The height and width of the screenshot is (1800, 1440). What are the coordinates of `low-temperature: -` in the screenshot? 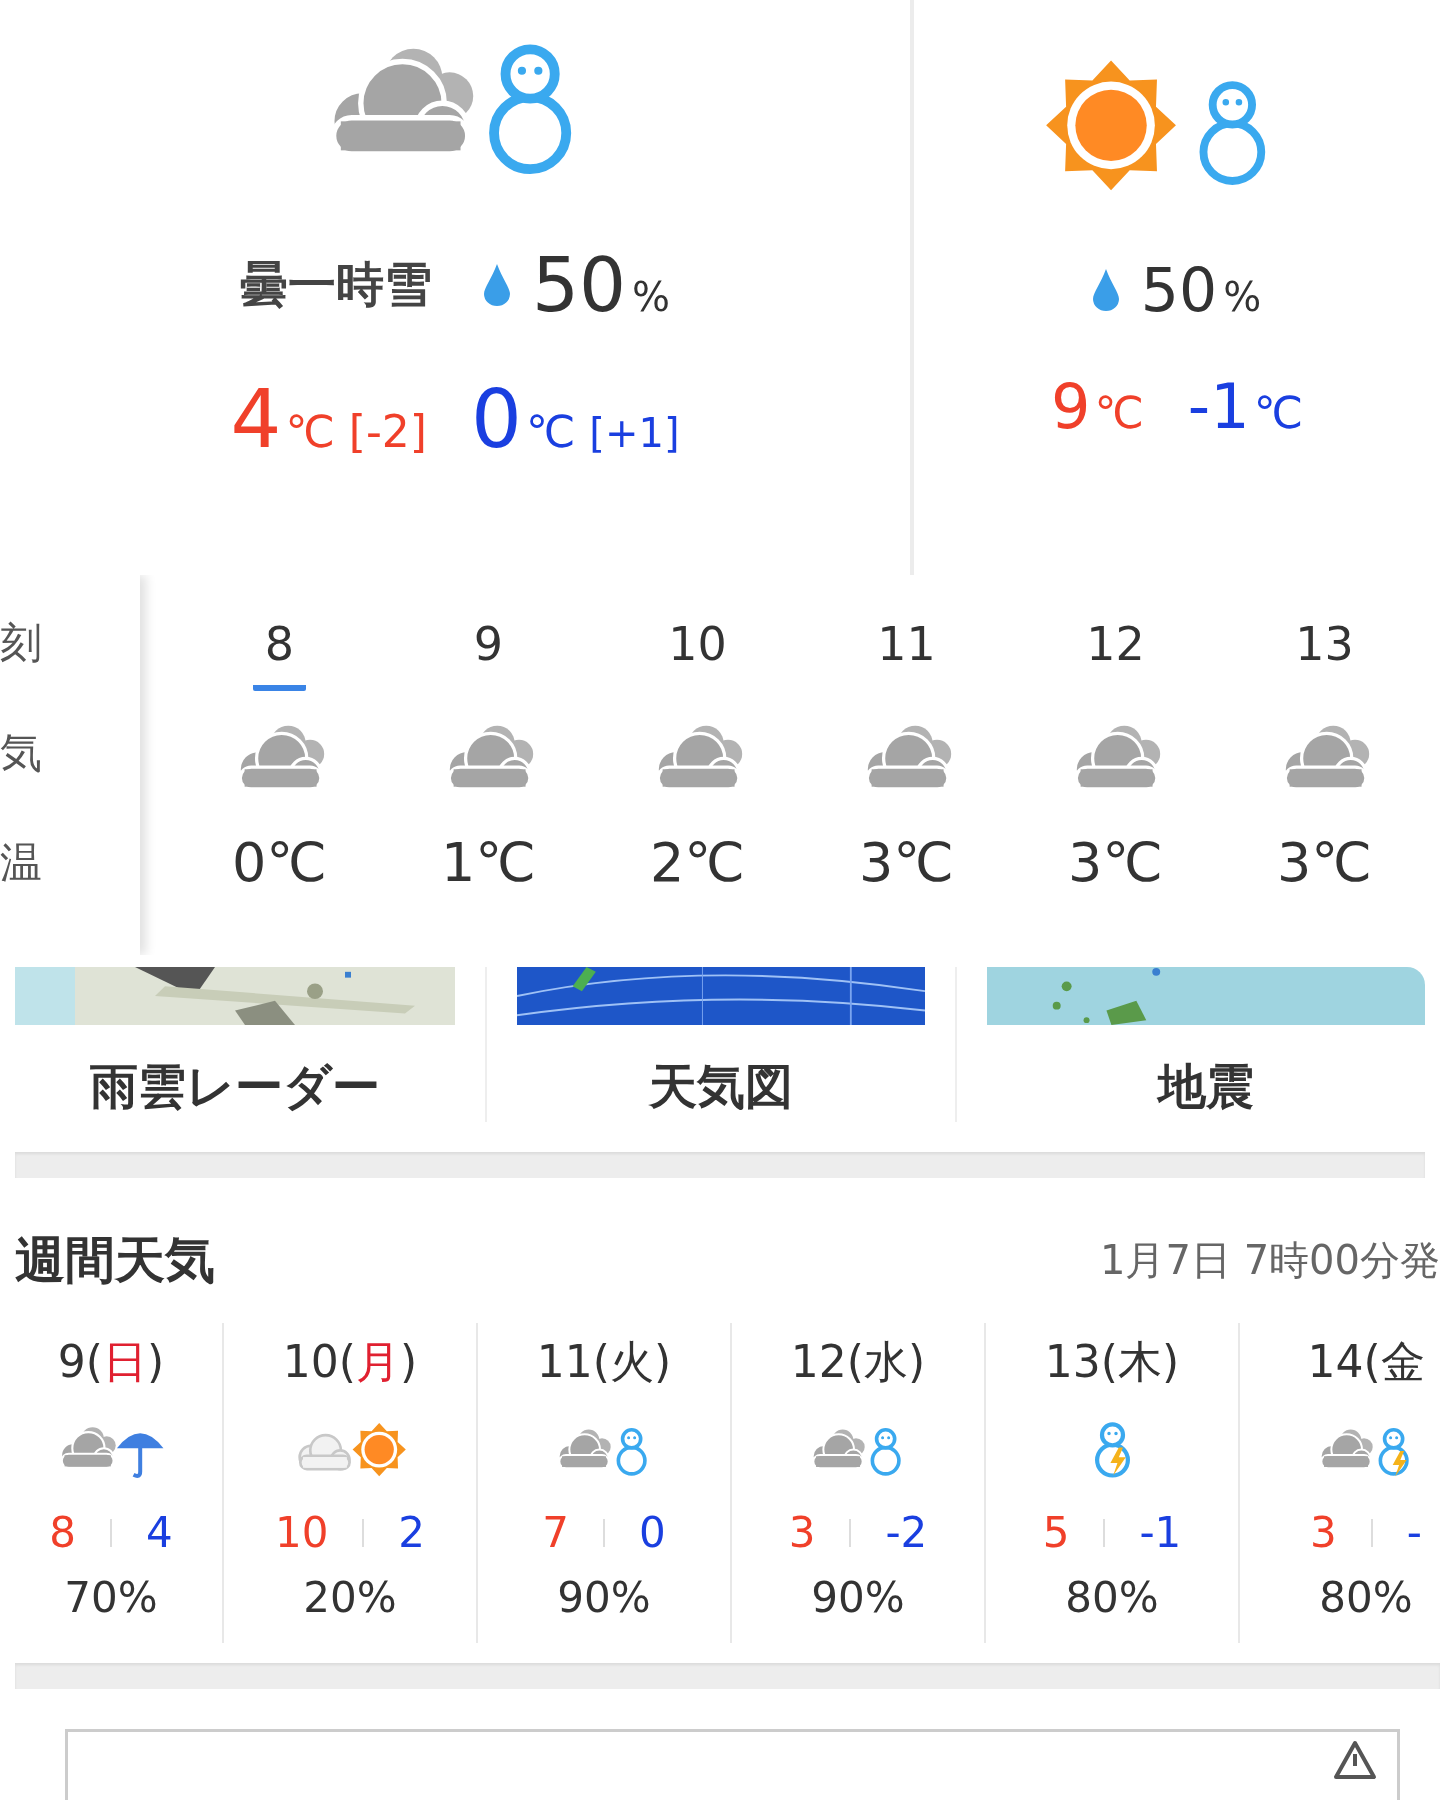 It's located at (1414, 1532).